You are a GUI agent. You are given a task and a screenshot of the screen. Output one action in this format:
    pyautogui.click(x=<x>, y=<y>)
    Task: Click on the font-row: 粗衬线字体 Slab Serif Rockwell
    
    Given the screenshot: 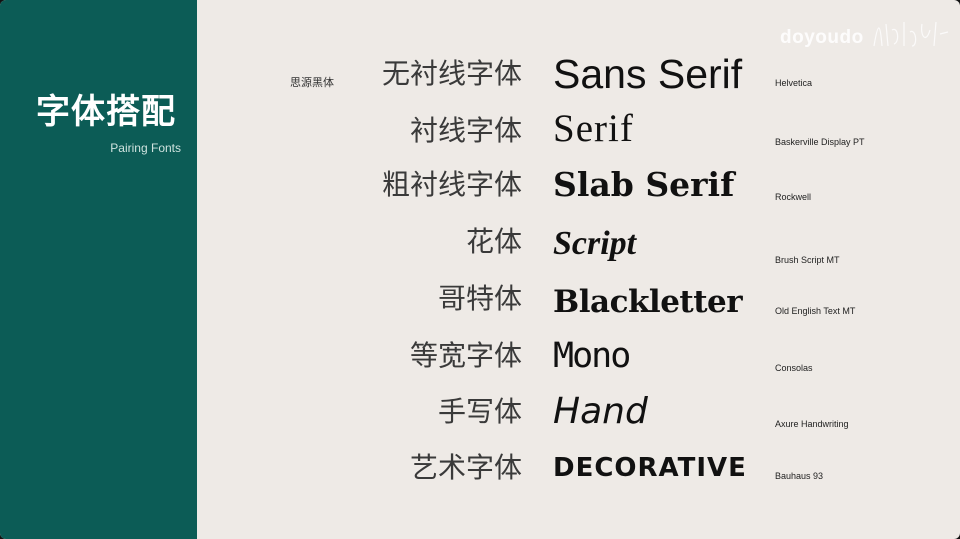 What is the action you would take?
    pyautogui.click(x=480, y=191)
    